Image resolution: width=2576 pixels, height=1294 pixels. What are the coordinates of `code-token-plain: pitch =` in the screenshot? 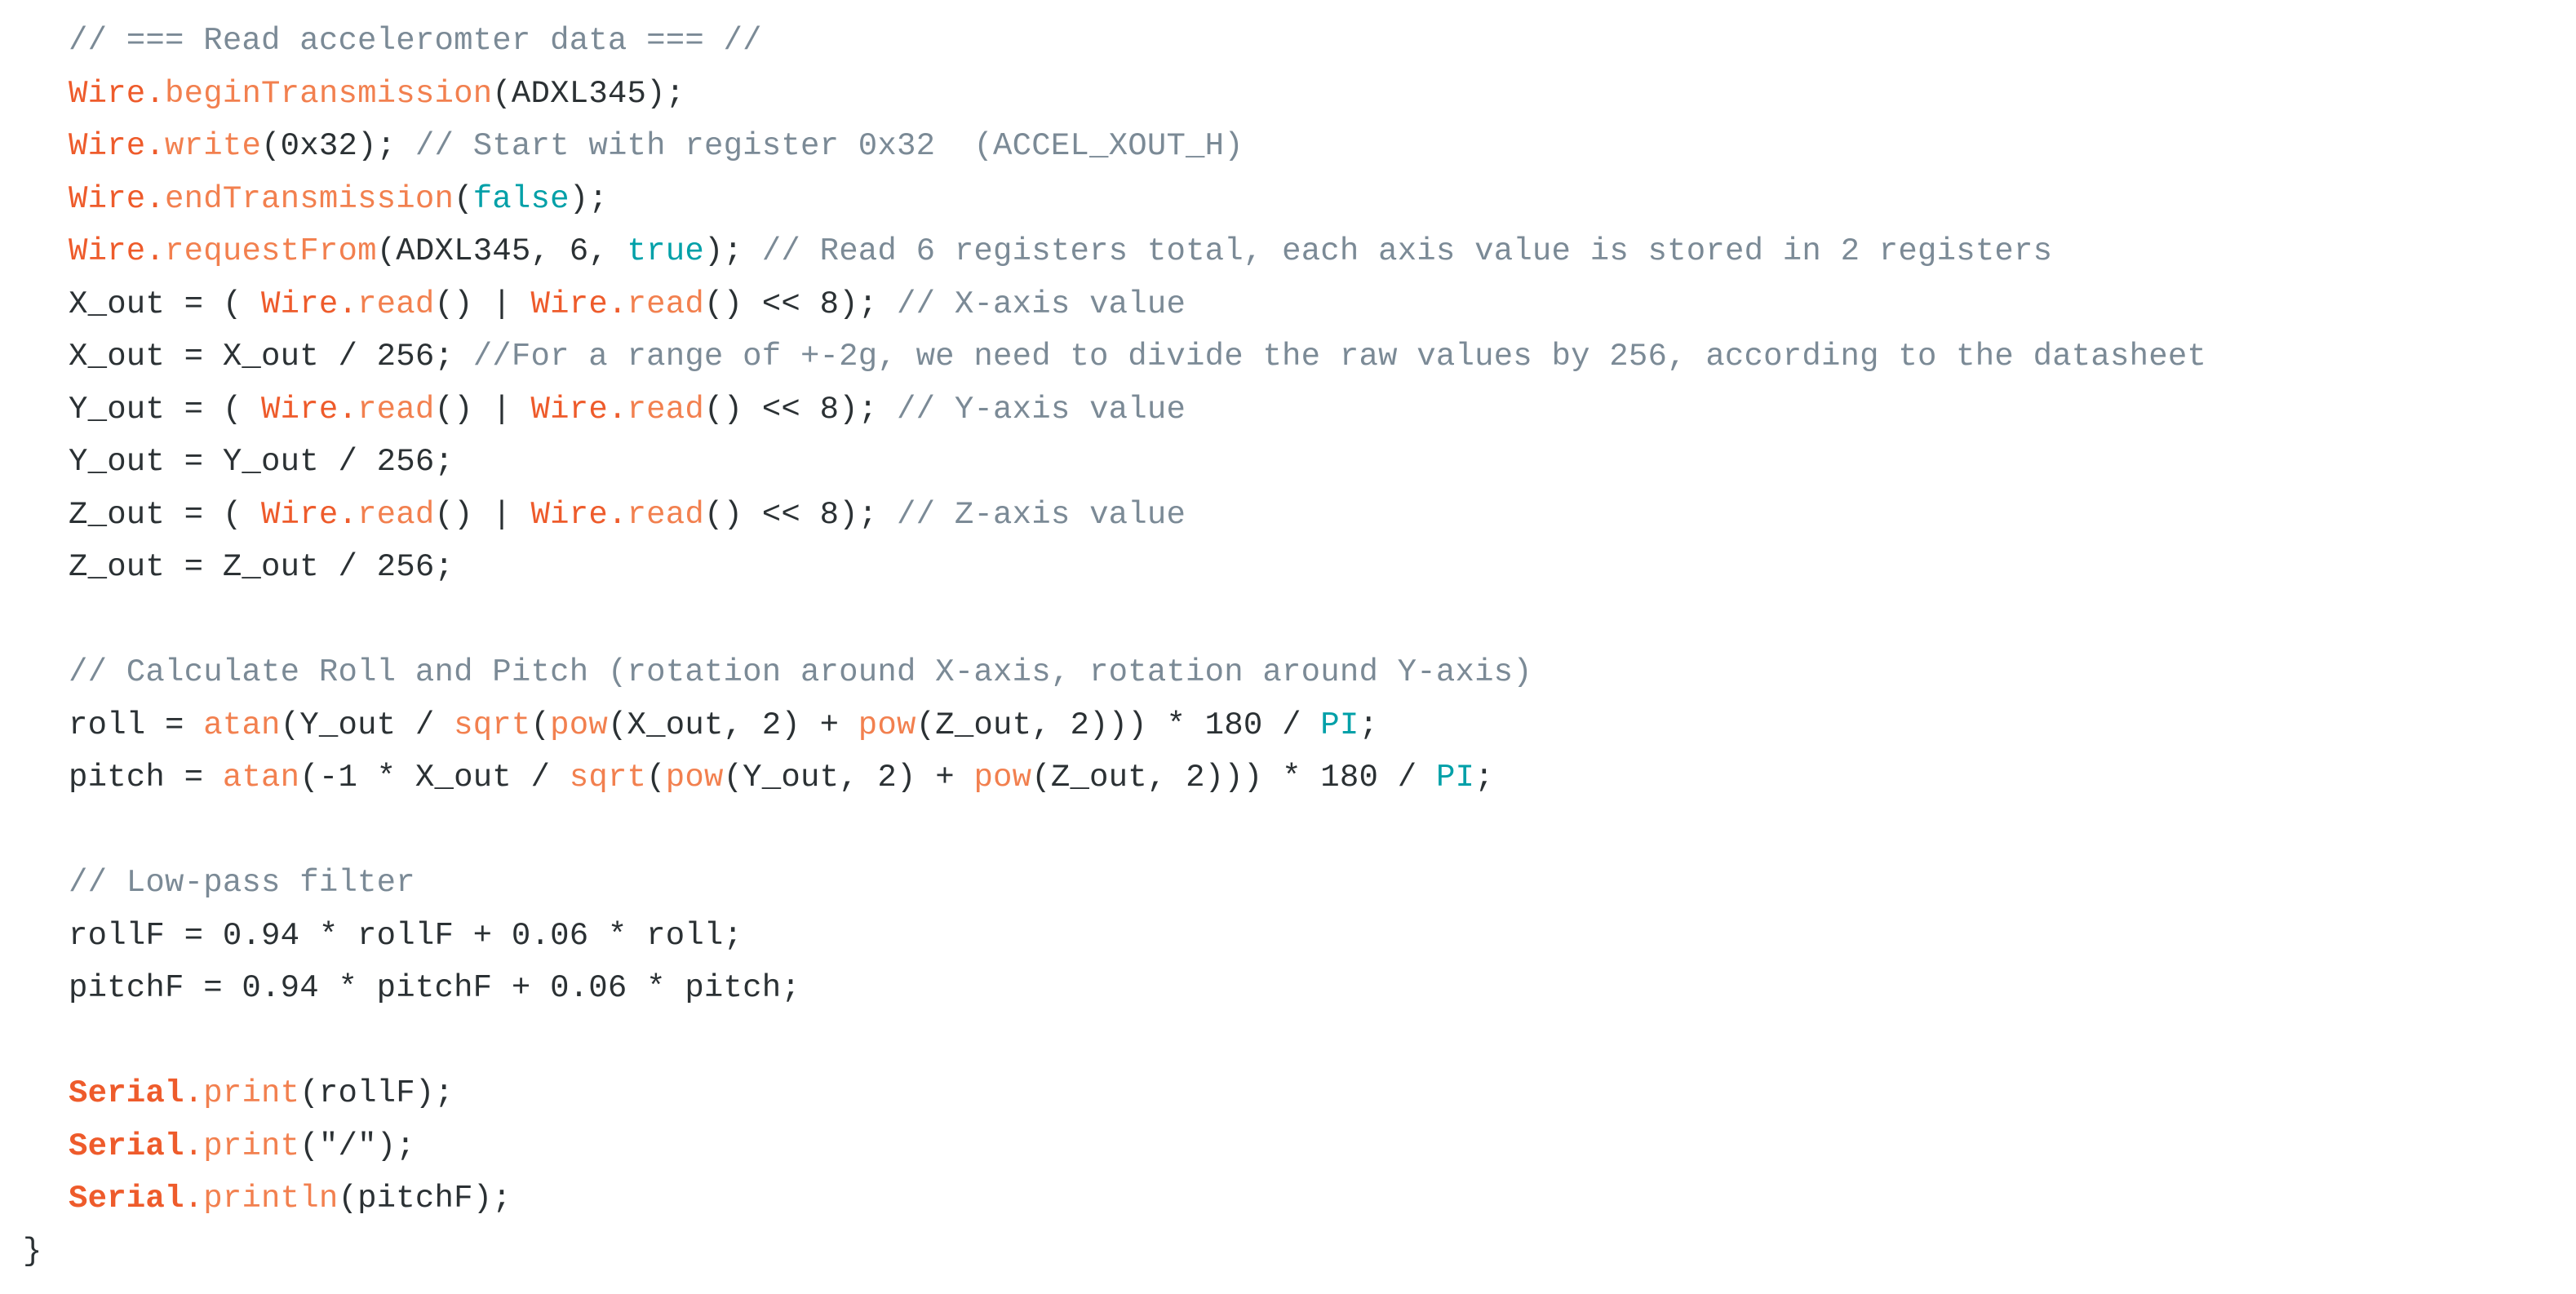 It's located at (146, 778).